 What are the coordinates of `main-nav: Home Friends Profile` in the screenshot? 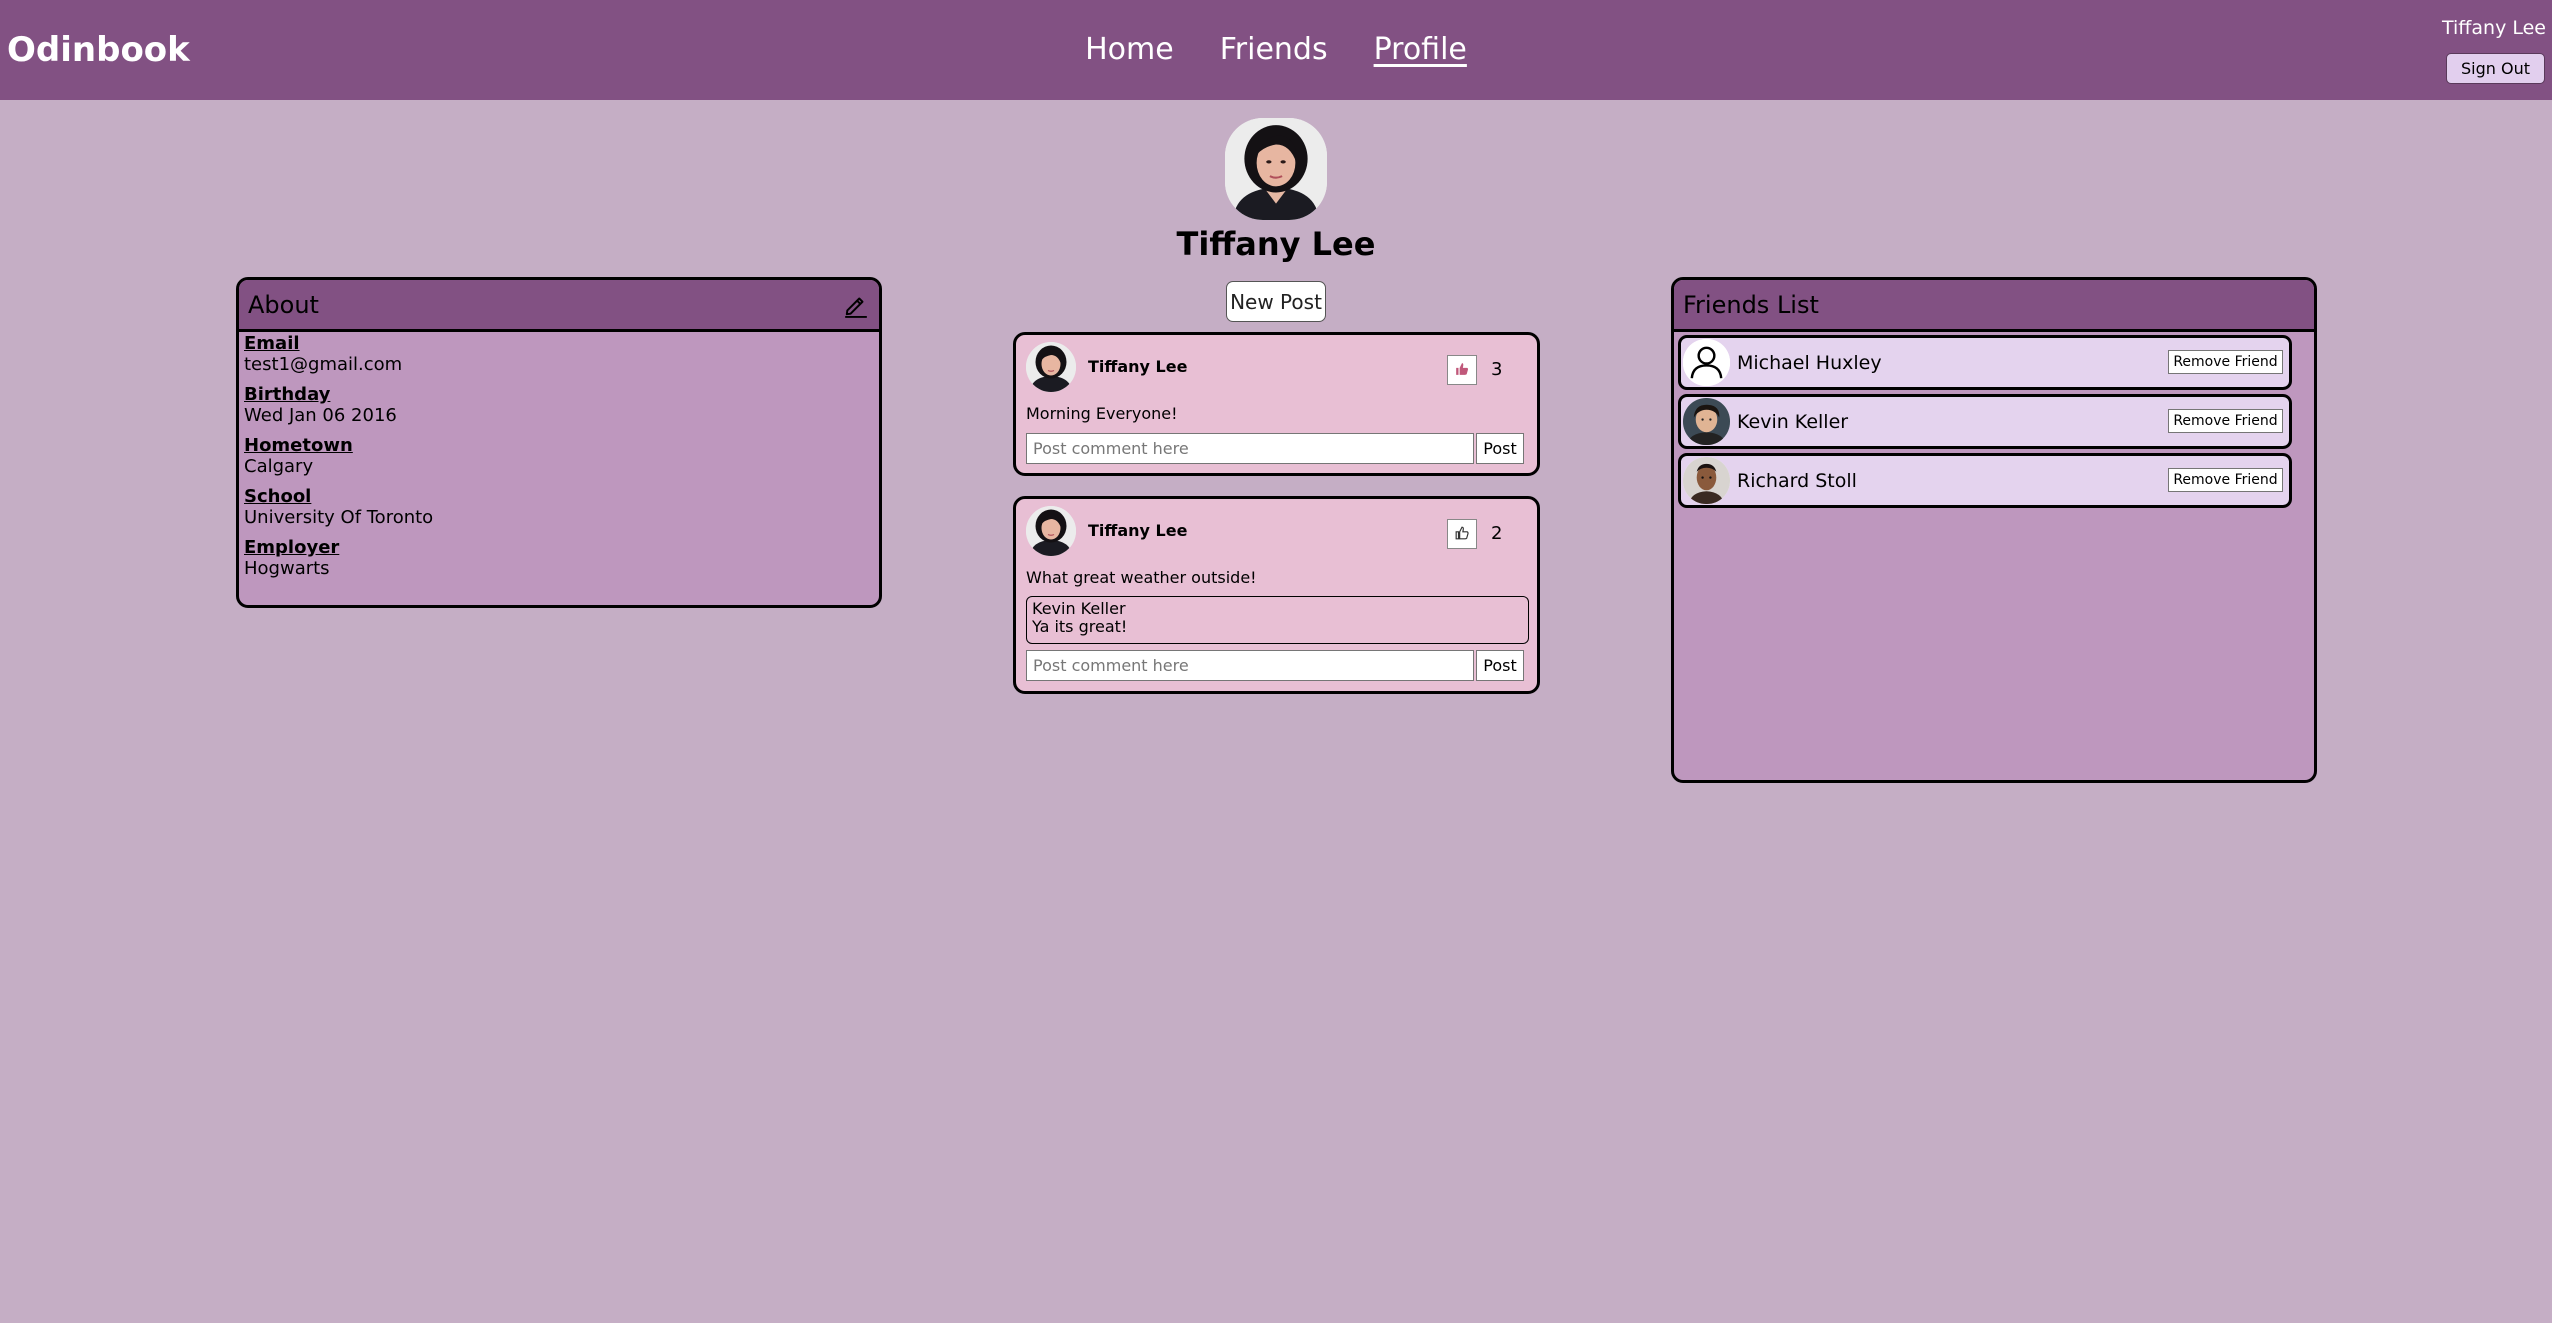 It's located at (1276, 50).